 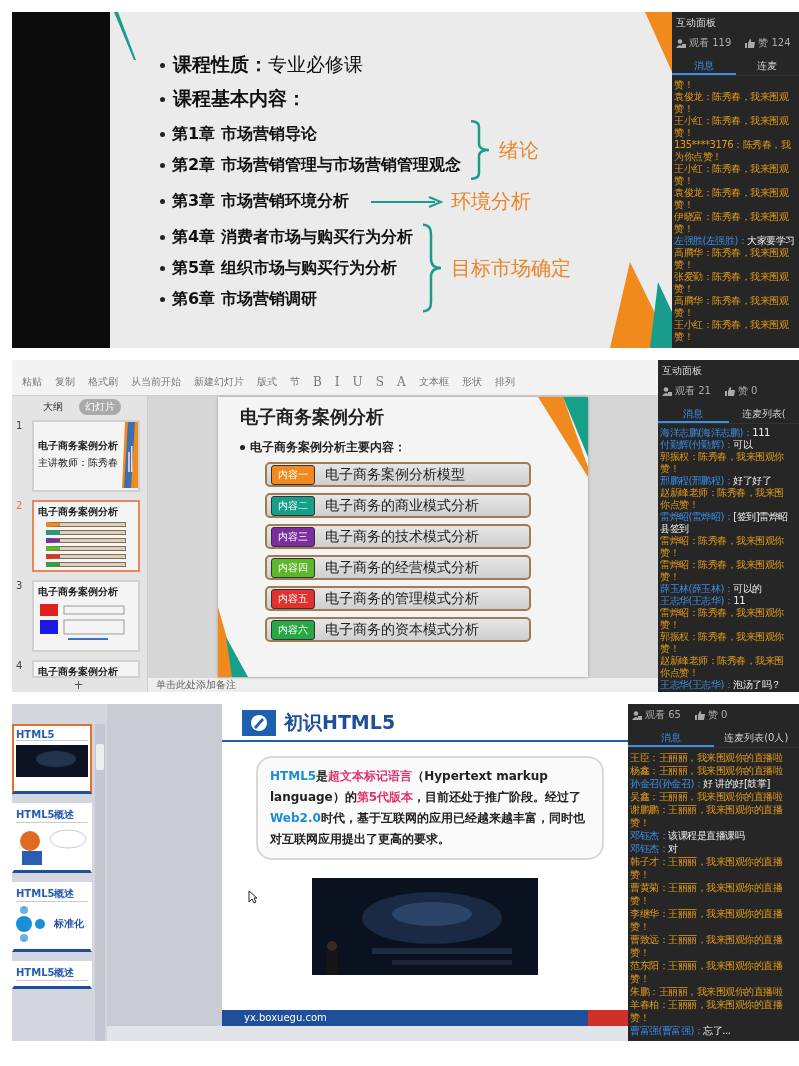 I want to click on slide-title: 初识HTML5, so click(x=340, y=722).